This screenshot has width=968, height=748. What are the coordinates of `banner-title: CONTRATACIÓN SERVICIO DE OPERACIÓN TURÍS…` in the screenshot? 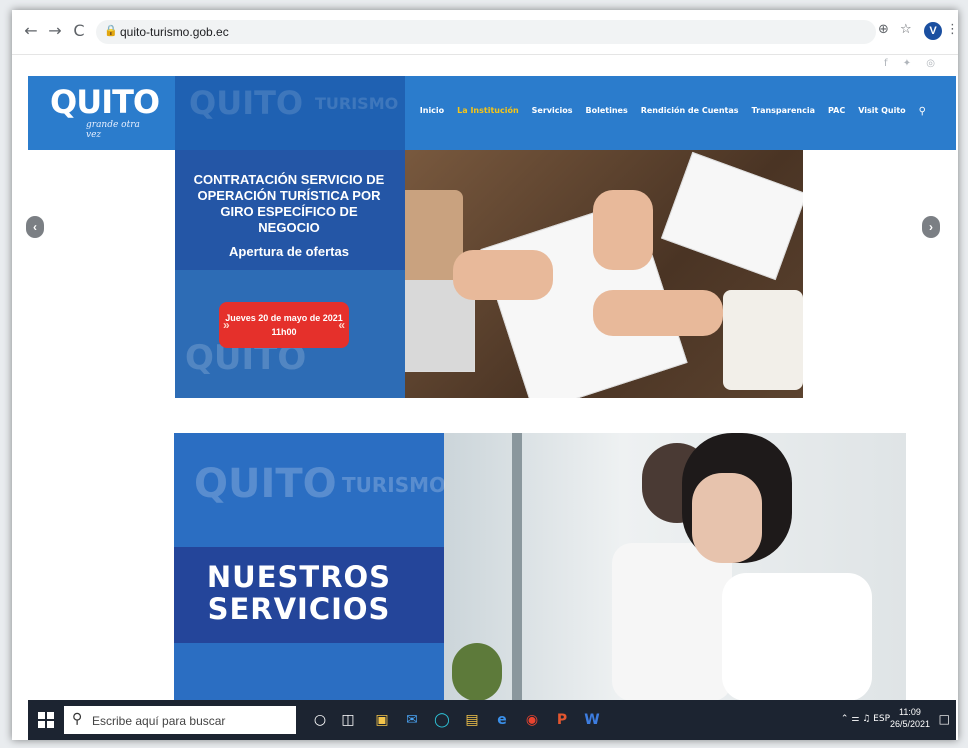 It's located at (289, 203).